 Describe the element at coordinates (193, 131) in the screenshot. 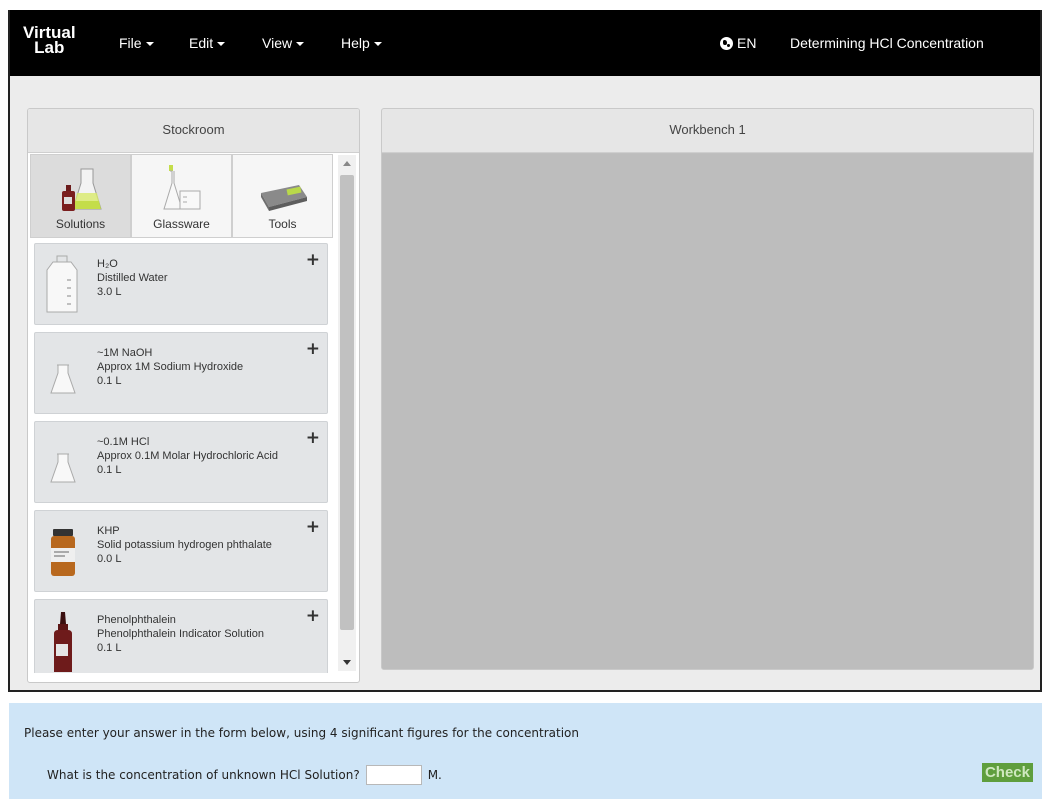

I see `stockroom-title: Stockroom` at that location.